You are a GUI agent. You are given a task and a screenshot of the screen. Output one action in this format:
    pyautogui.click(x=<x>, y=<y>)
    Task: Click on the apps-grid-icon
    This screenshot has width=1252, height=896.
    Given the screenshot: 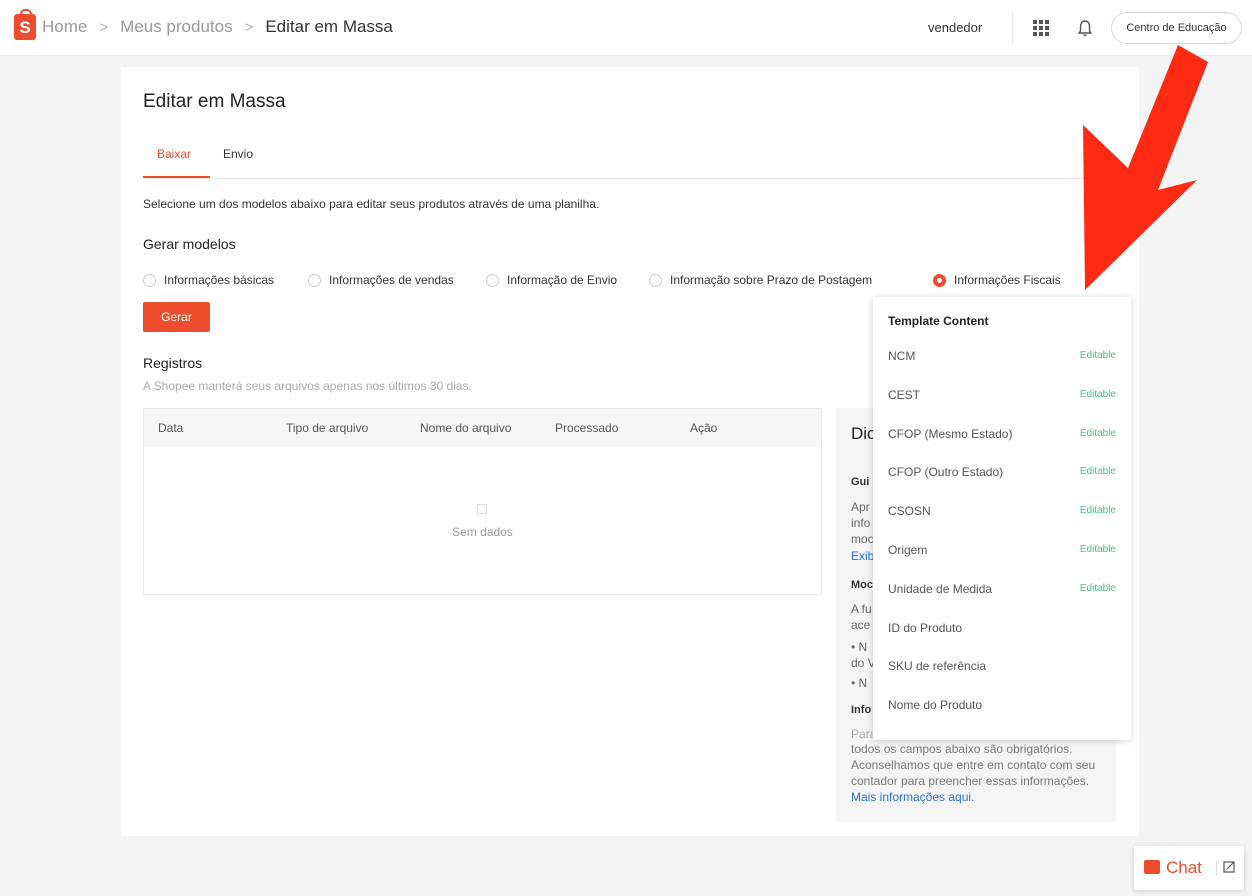 What is the action you would take?
    pyautogui.click(x=1041, y=28)
    